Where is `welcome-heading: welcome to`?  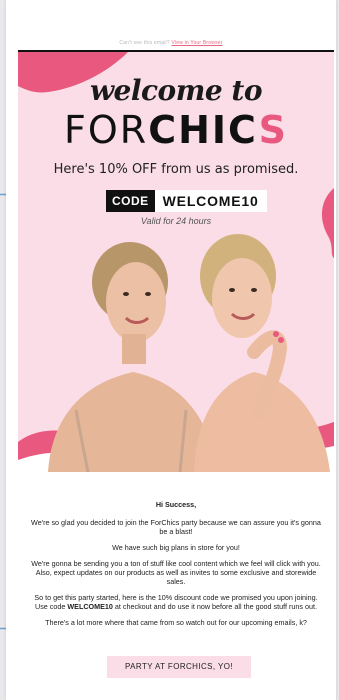 welcome-heading: welcome to is located at coordinates (176, 90).